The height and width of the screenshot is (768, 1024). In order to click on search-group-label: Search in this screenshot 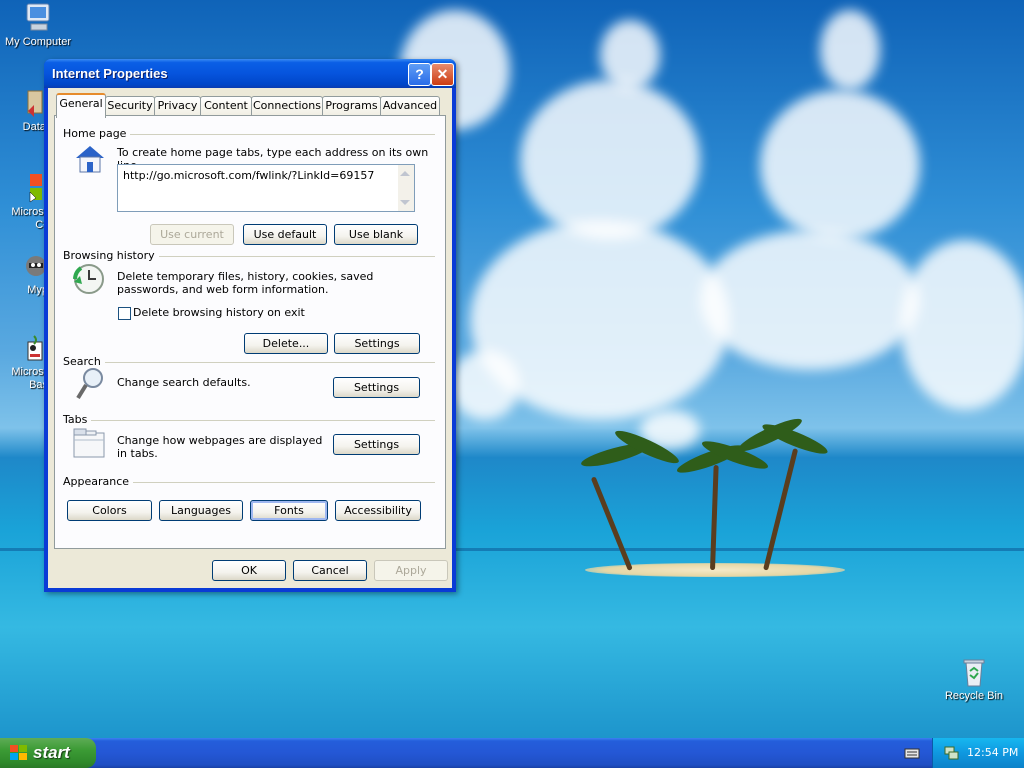, I will do `click(84, 361)`.